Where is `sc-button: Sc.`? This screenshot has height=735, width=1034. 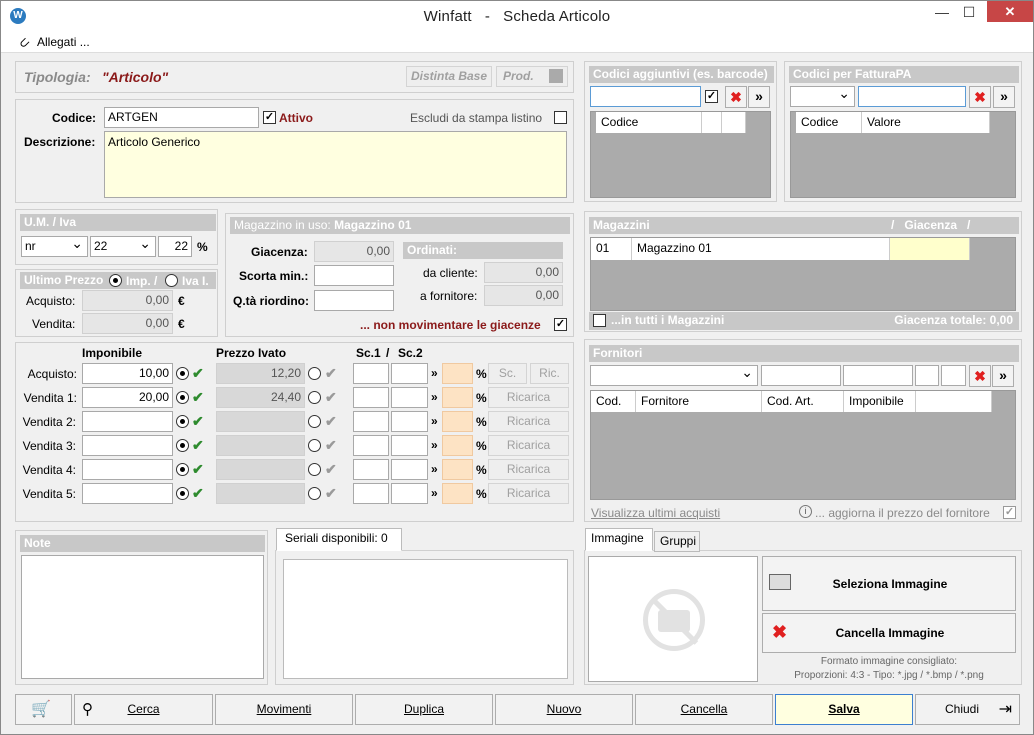
sc-button: Sc. is located at coordinates (507, 373).